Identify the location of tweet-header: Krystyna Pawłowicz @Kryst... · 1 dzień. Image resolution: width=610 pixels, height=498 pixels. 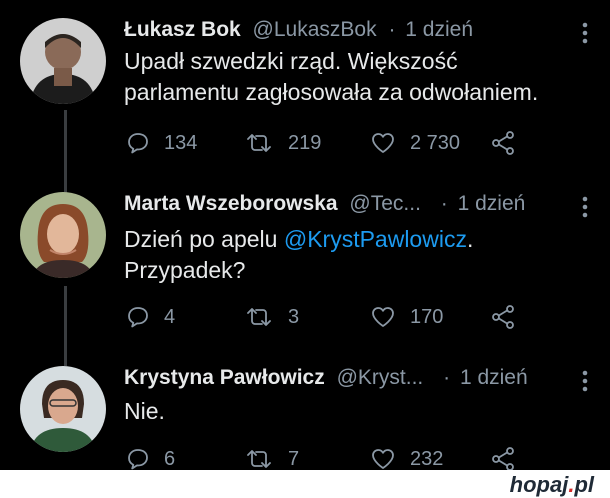
(357, 381).